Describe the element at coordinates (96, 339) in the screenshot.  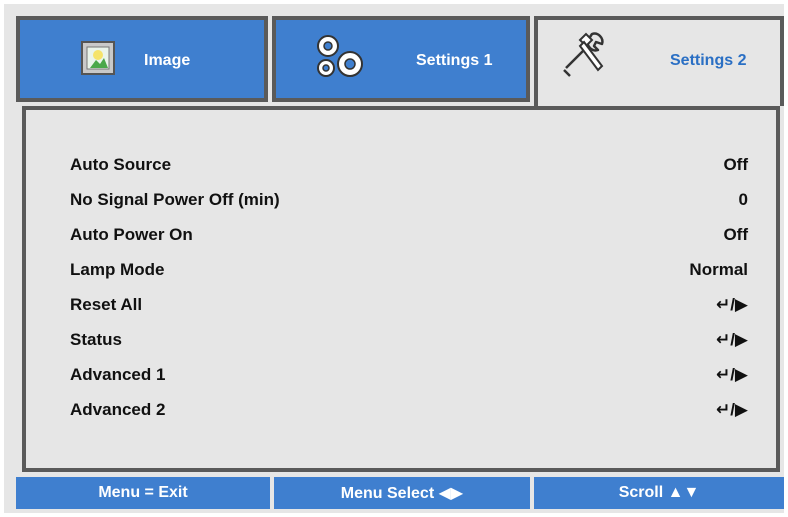
I see `menu-item-label: Status` at that location.